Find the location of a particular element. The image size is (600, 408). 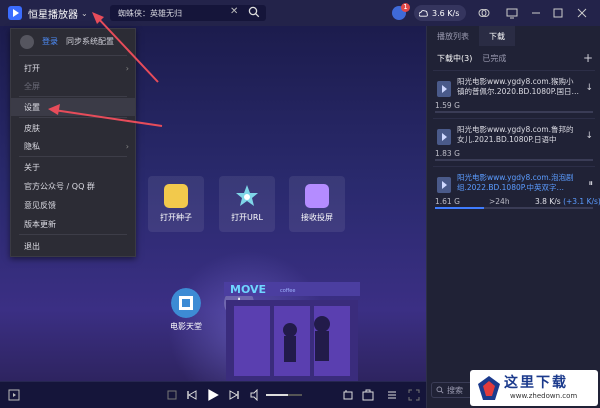

avatar is located at coordinates (27, 41).